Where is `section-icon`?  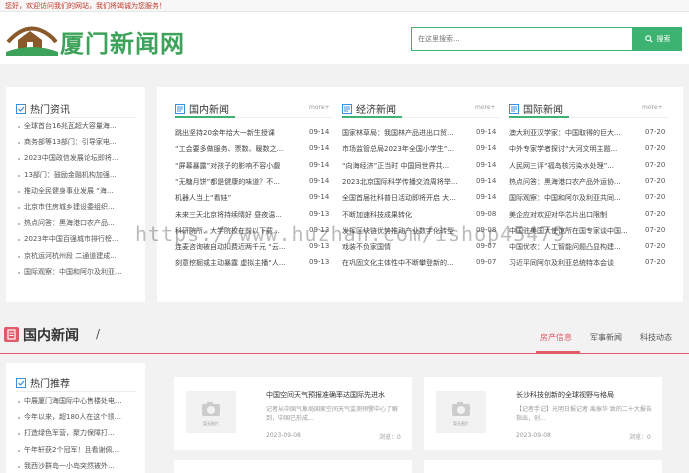 section-icon is located at coordinates (11, 334).